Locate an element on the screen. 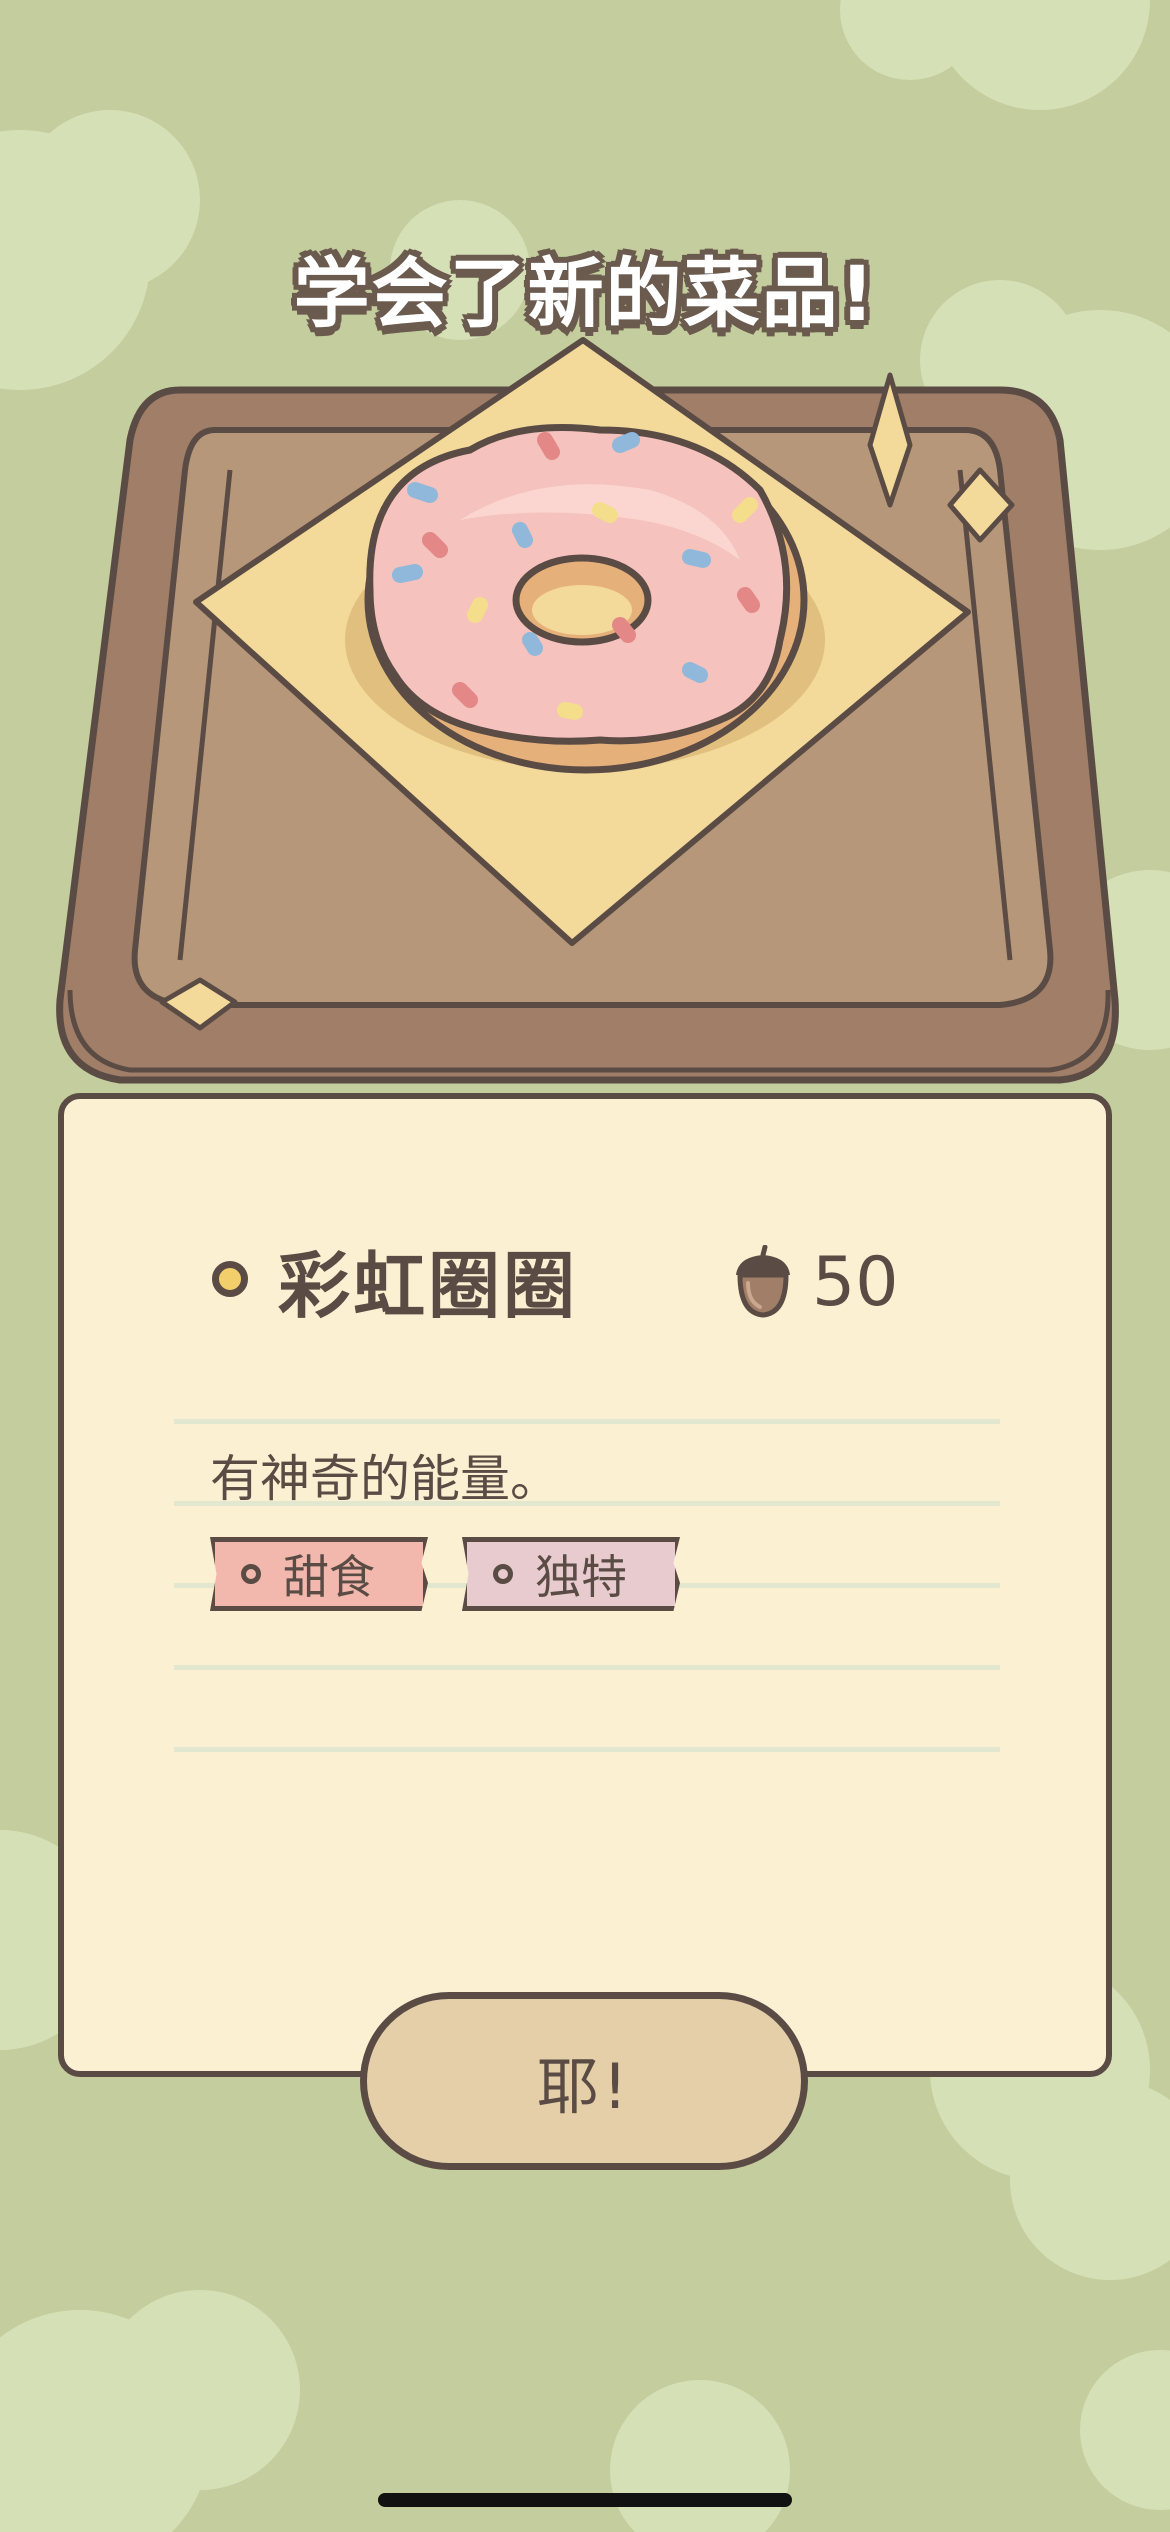  confirm-button: 耶! is located at coordinates (584, 2081).